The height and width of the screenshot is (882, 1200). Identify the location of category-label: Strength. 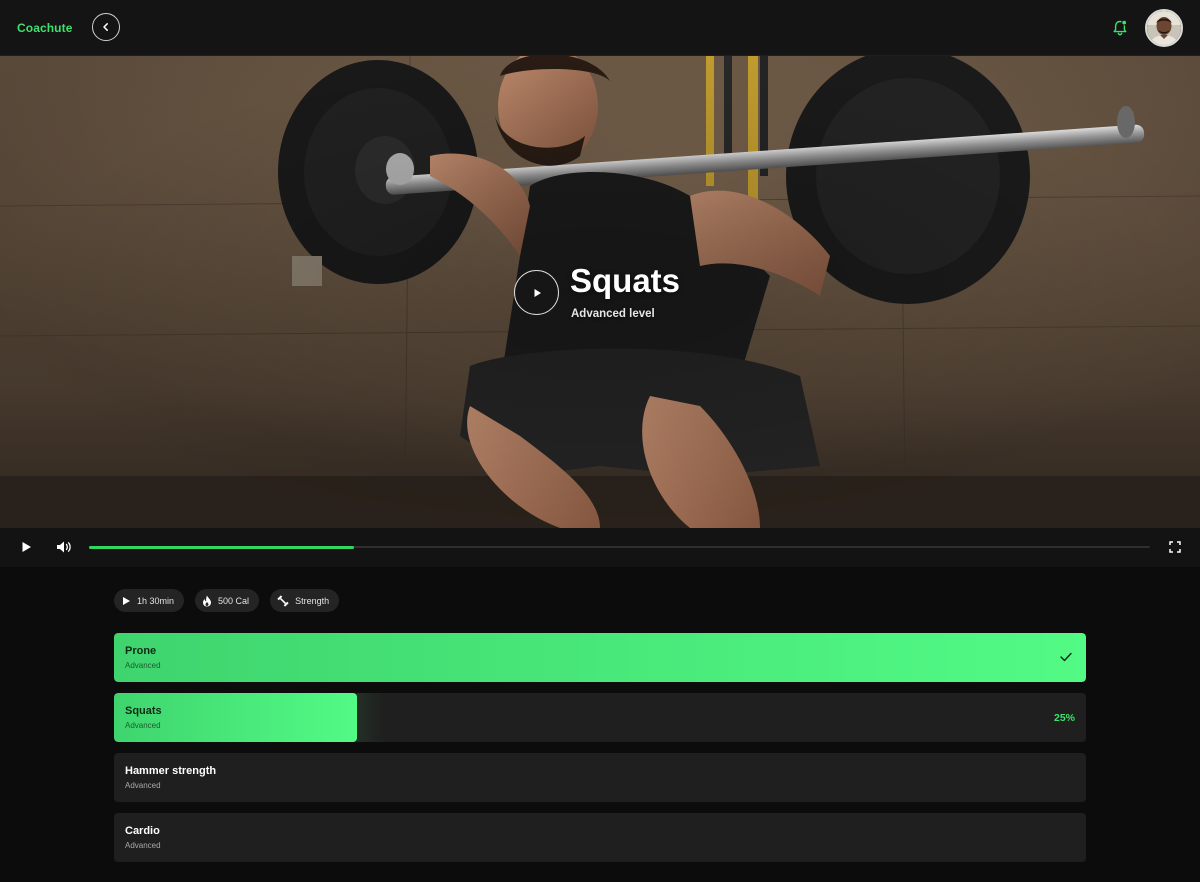
(312, 600).